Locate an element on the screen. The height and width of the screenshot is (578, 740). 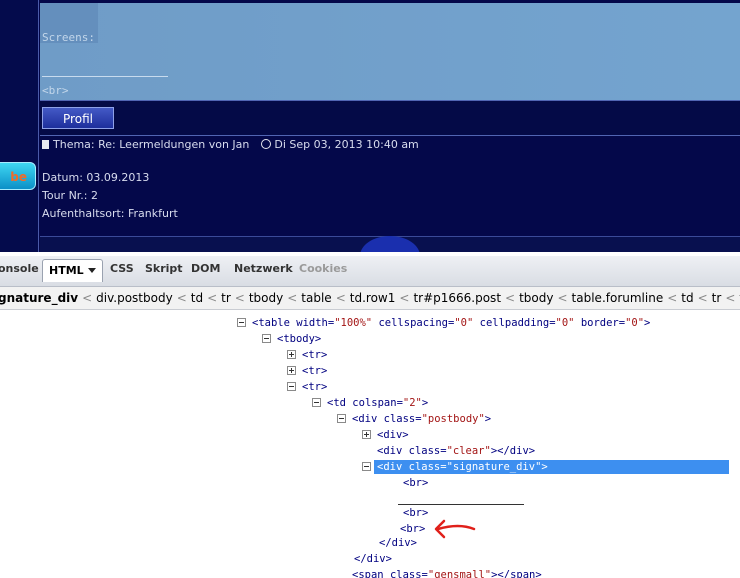
breadcrumb-item: table.forumline is located at coordinates (618, 298).